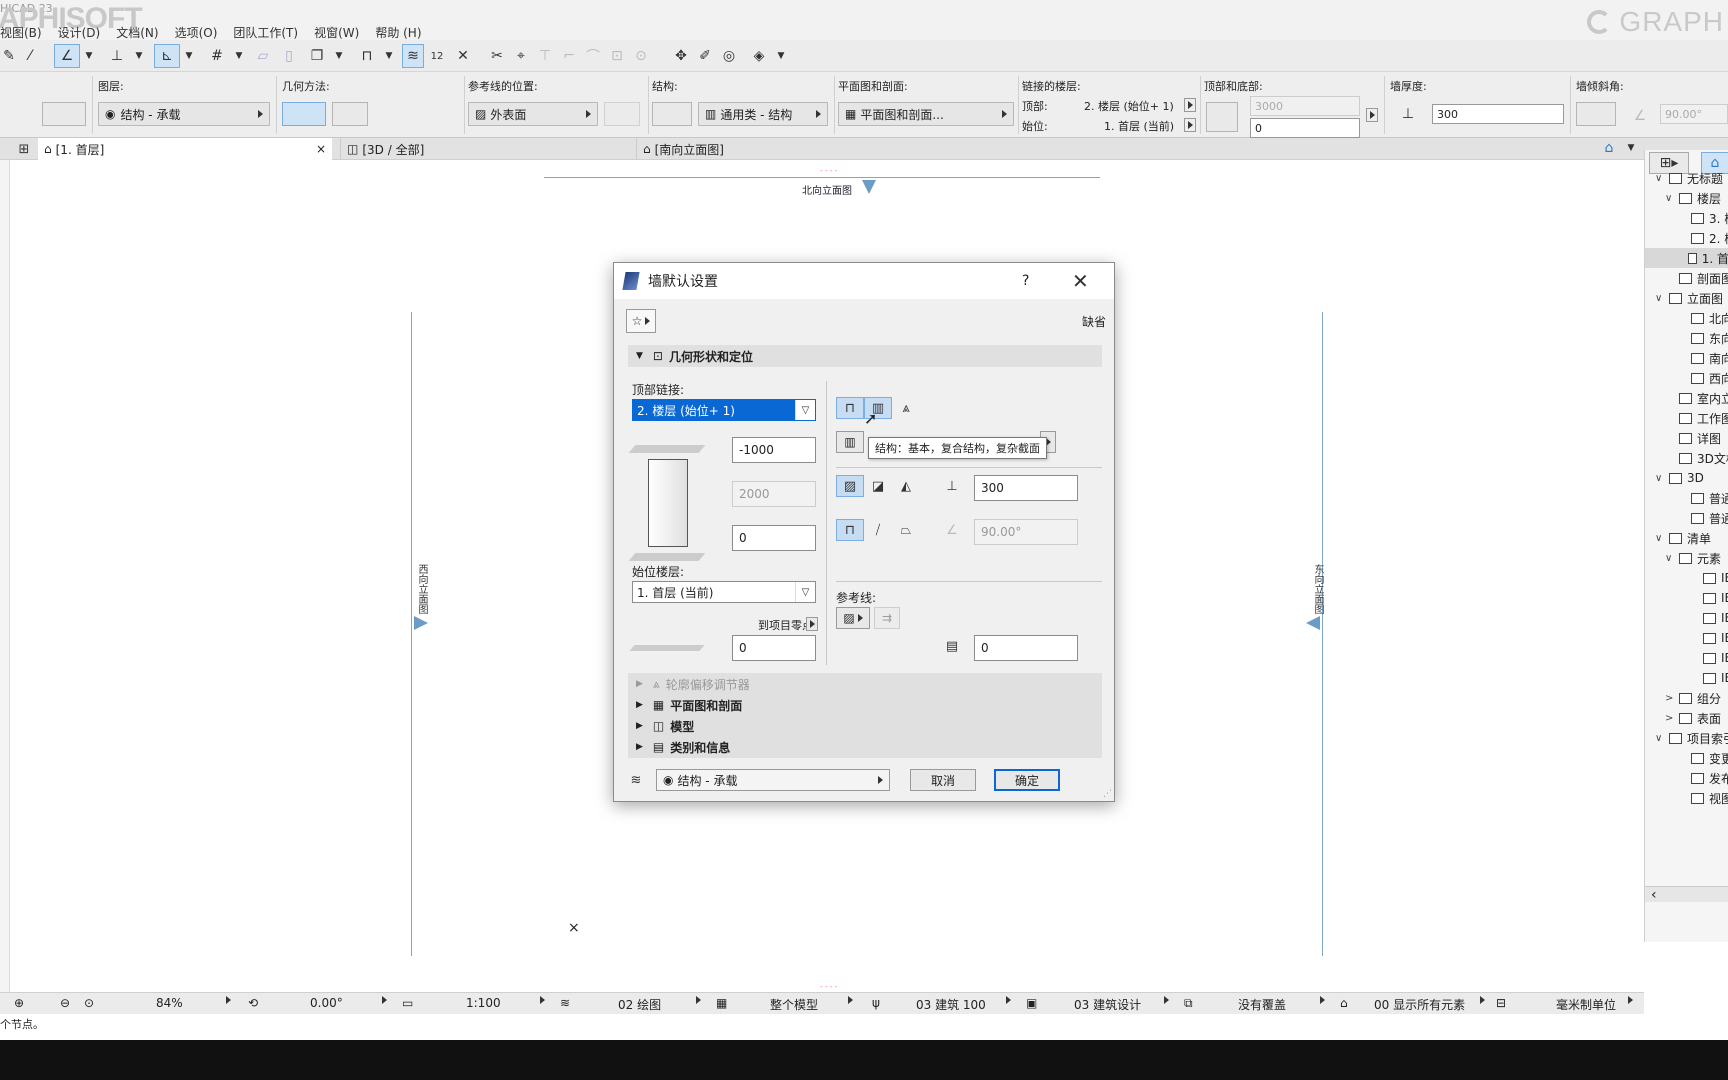 This screenshot has width=1728, height=1080. What do you see at coordinates (641, 56) in the screenshot?
I see `offset-icon: ⊙` at bounding box center [641, 56].